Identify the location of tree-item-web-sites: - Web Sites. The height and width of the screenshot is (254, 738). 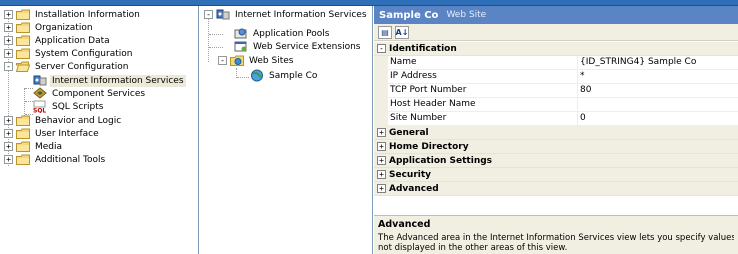
(256, 60).